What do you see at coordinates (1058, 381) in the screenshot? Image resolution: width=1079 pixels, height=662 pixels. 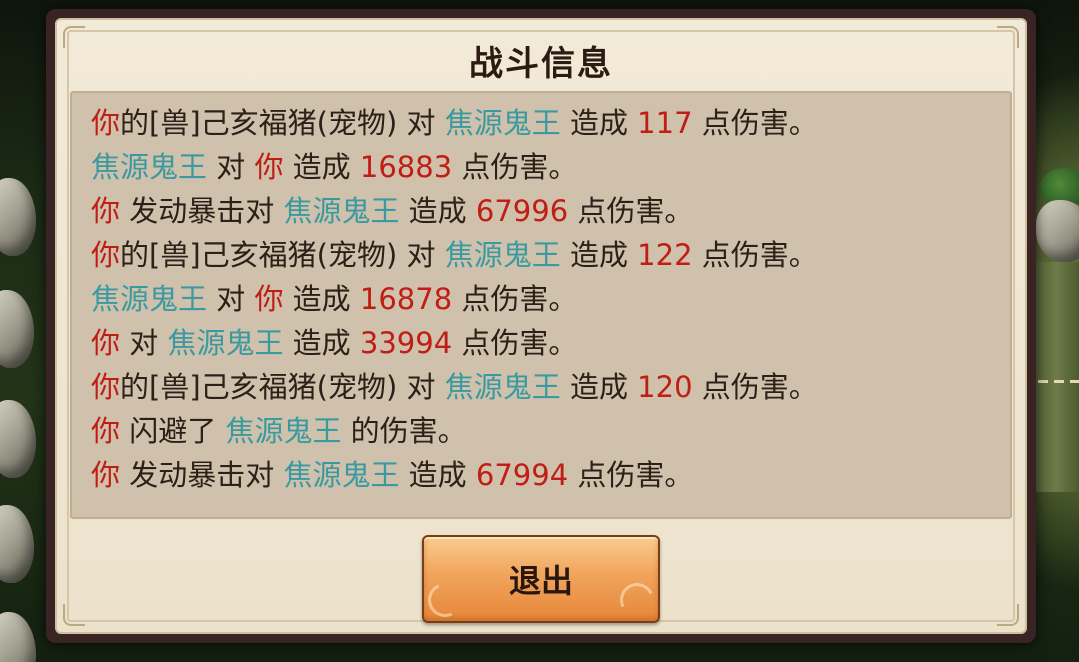 I see `battlefield-marking` at bounding box center [1058, 381].